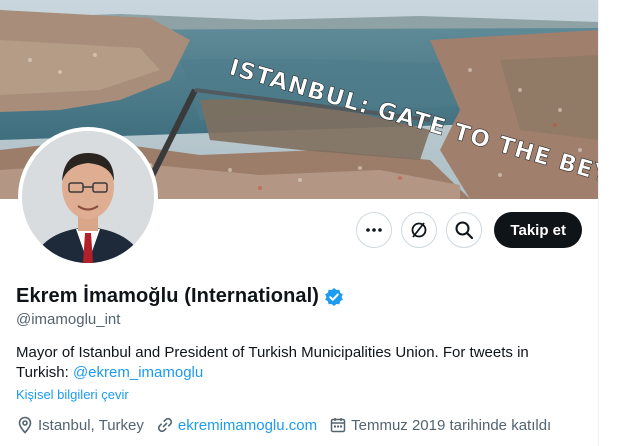 This screenshot has width=627, height=446. What do you see at coordinates (168, 296) in the screenshot?
I see `display-name: Ekrem İmamoğlu (International)` at bounding box center [168, 296].